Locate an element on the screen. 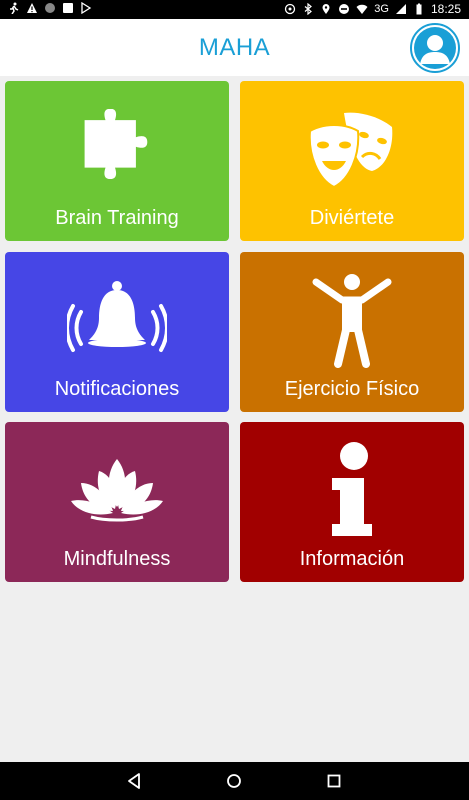  lotus-icon is located at coordinates (117, 489).